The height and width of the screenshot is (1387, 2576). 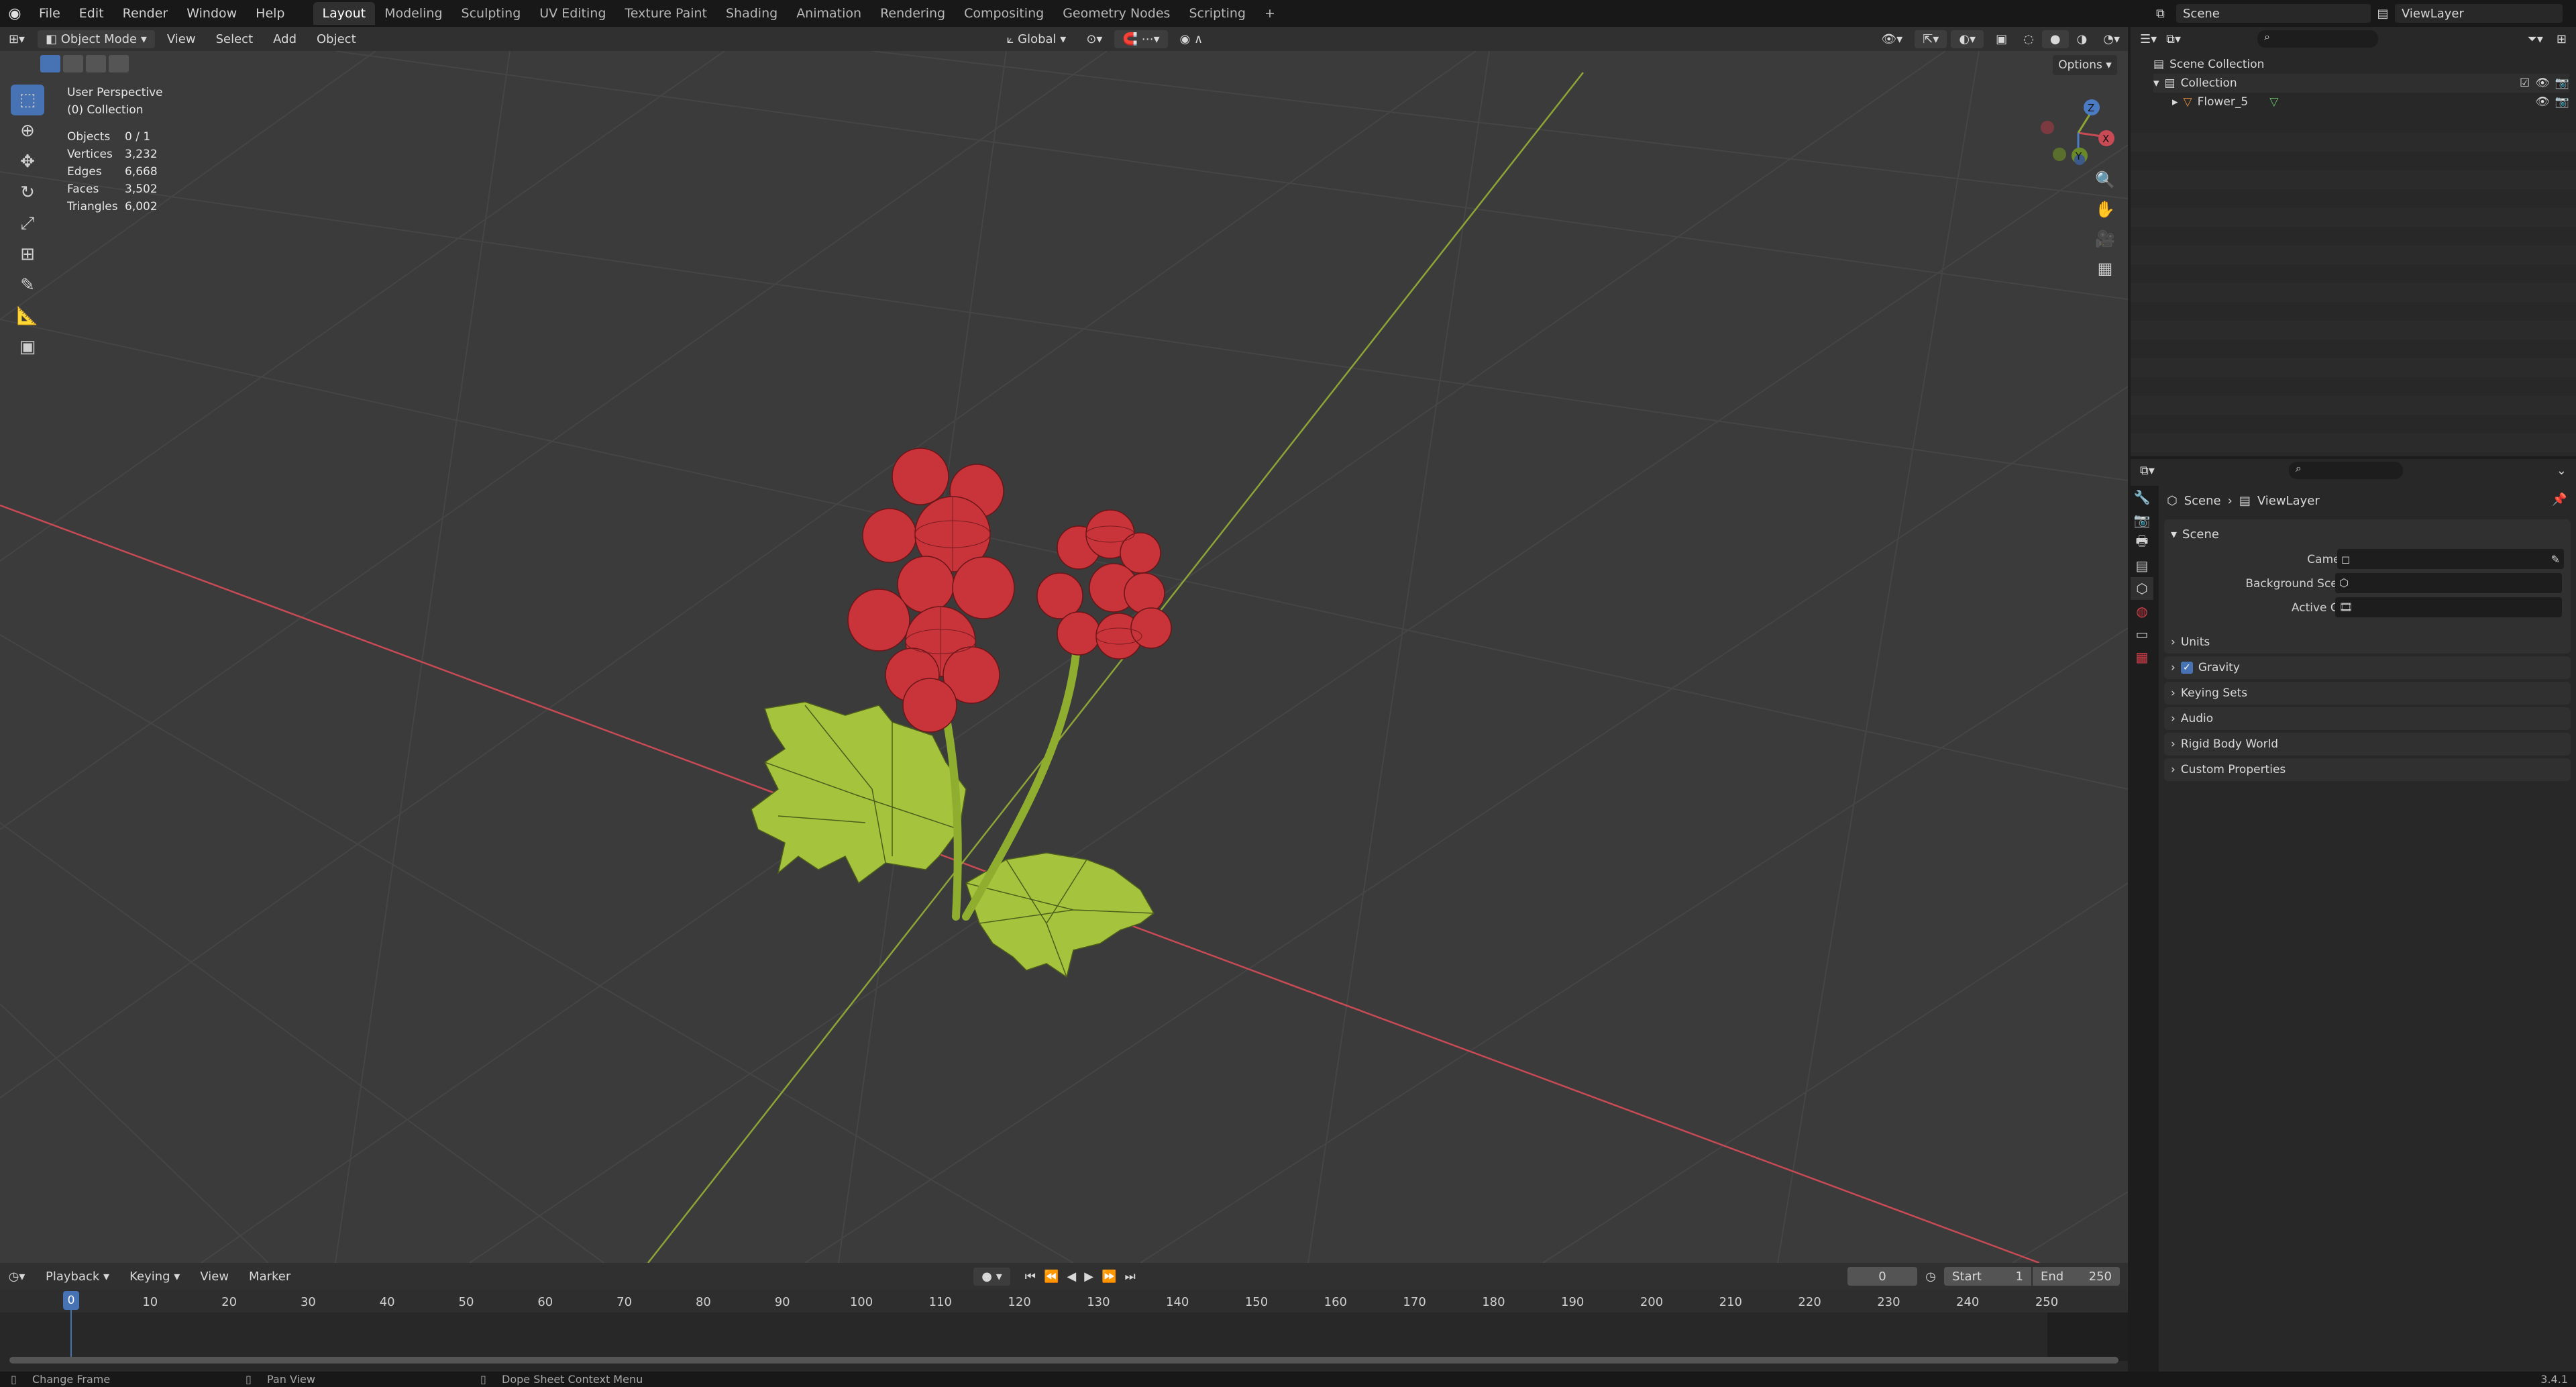 I want to click on outliner-row-scene-collection: ▤ Scene Collection, so click(x=2208, y=64).